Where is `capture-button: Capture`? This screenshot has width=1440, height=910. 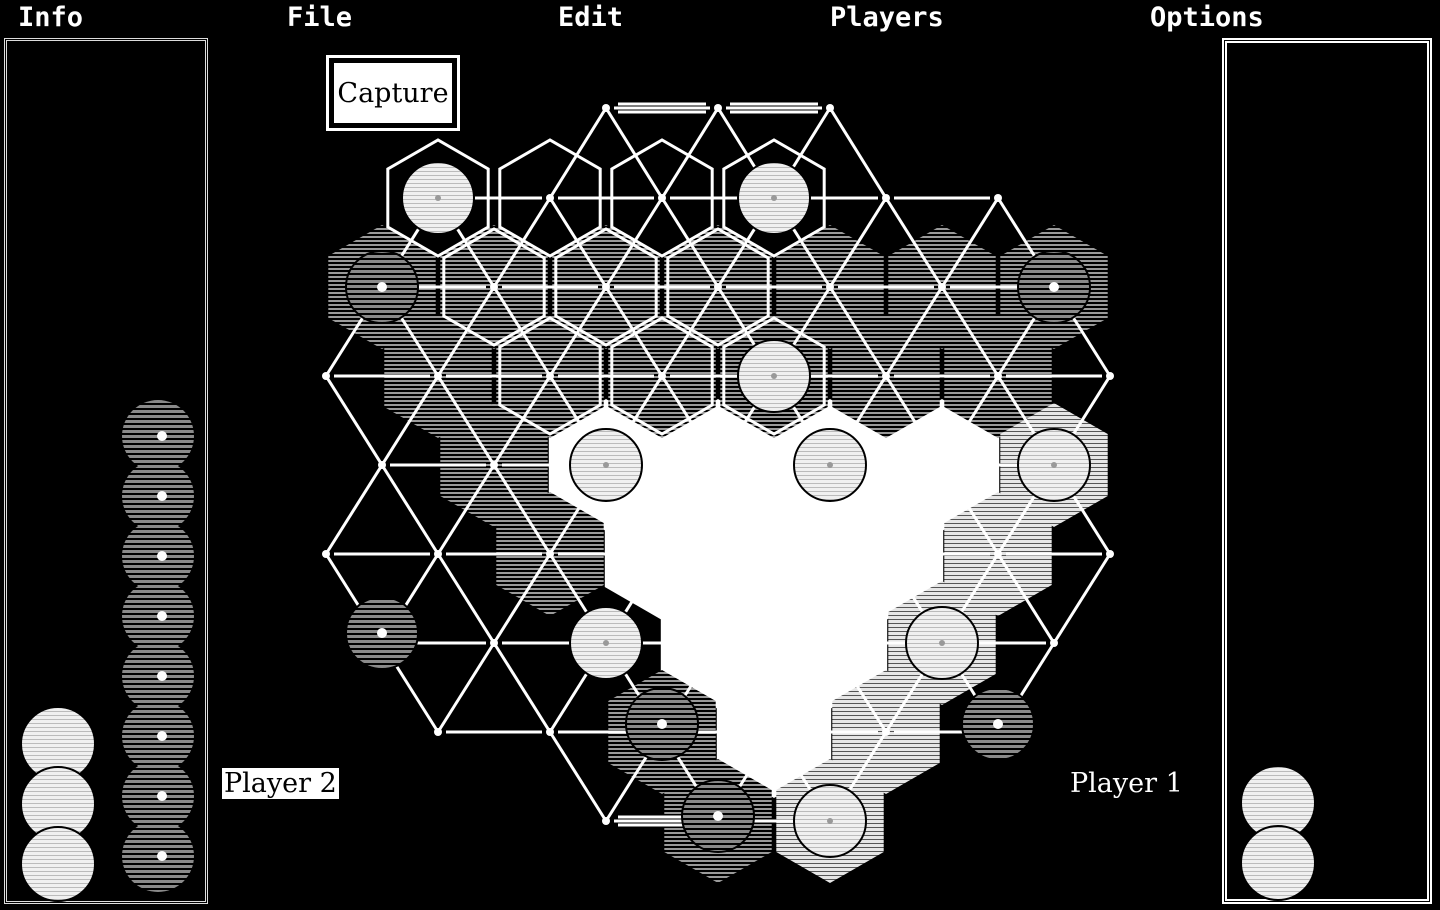
capture-button: Capture is located at coordinates (393, 93).